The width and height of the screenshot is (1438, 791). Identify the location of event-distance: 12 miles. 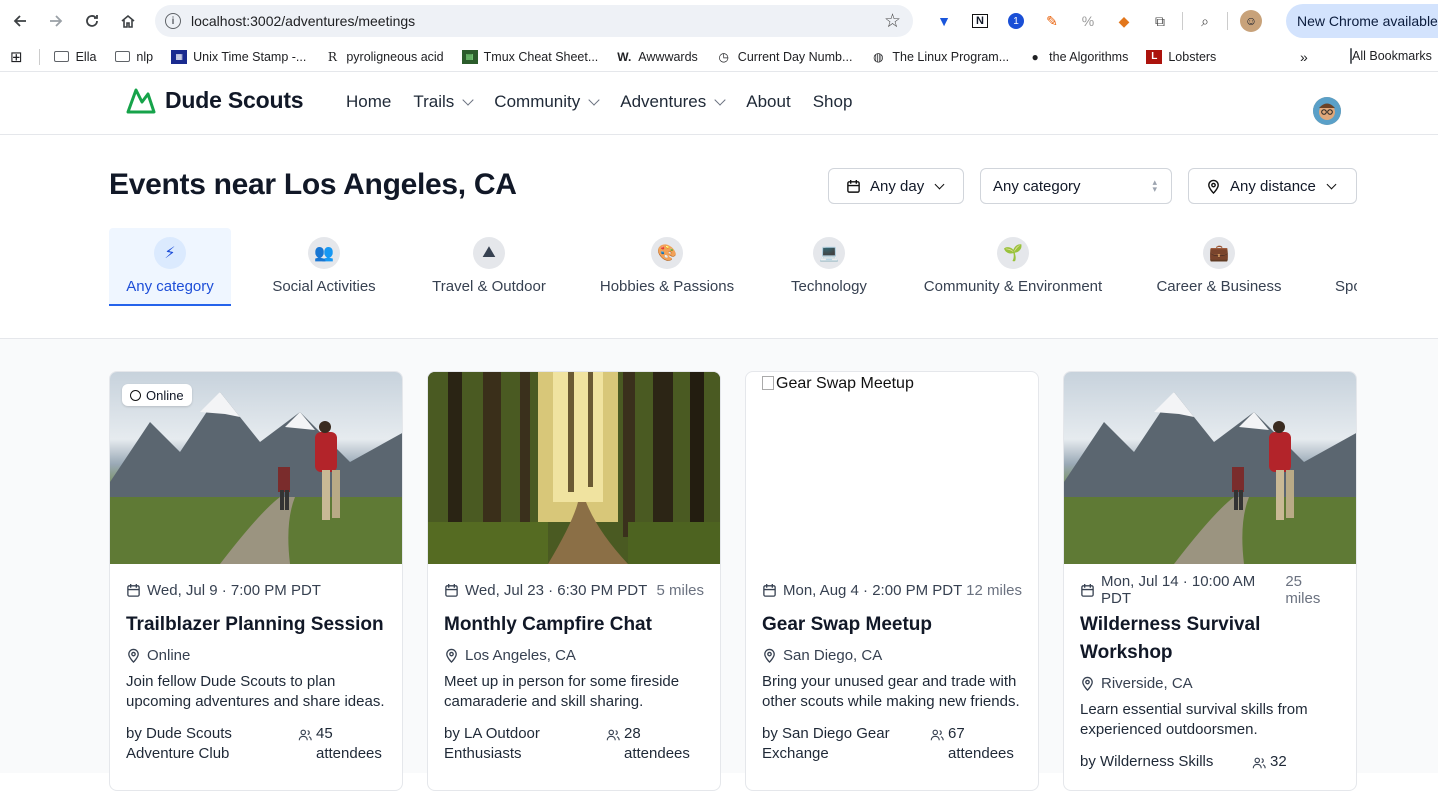
(994, 590).